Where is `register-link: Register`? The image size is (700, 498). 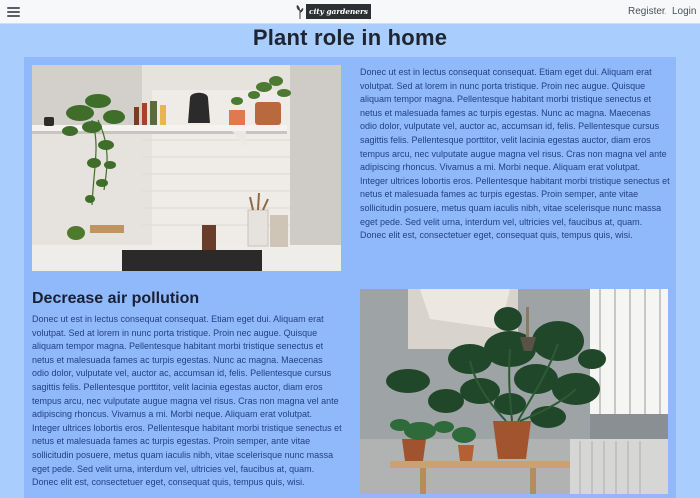
register-link: Register is located at coordinates (646, 11).